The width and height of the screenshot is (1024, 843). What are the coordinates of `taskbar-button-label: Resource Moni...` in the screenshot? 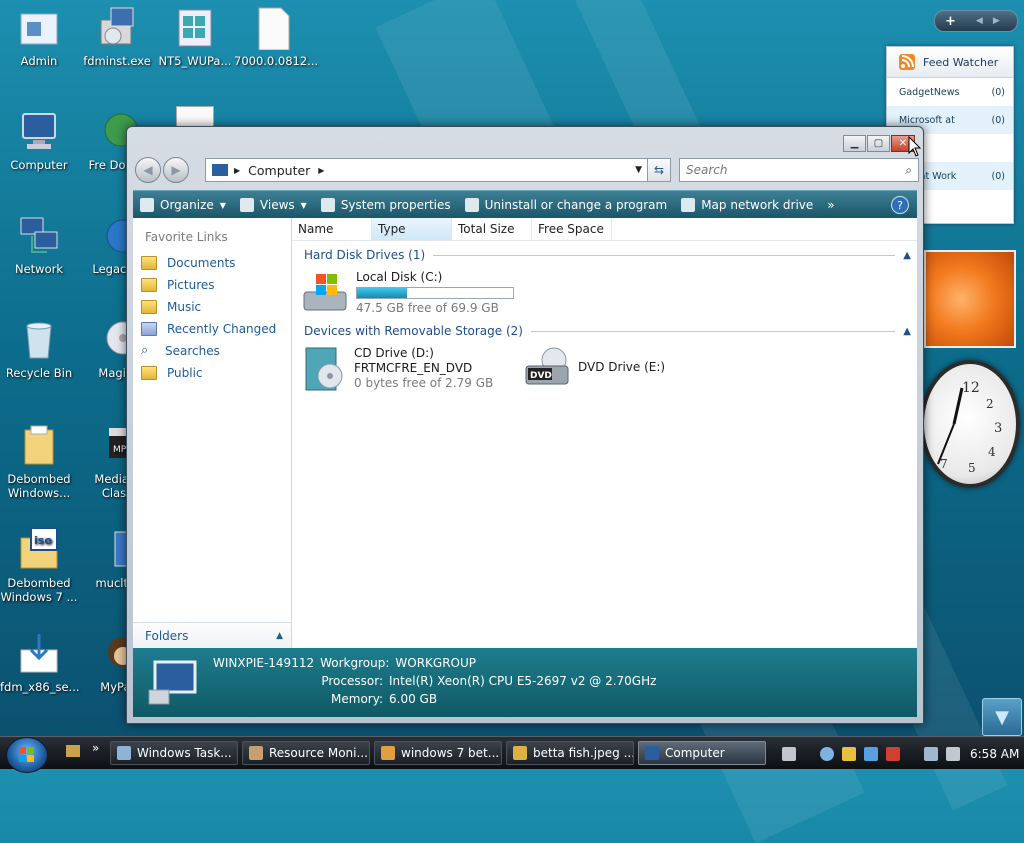 It's located at (318, 753).